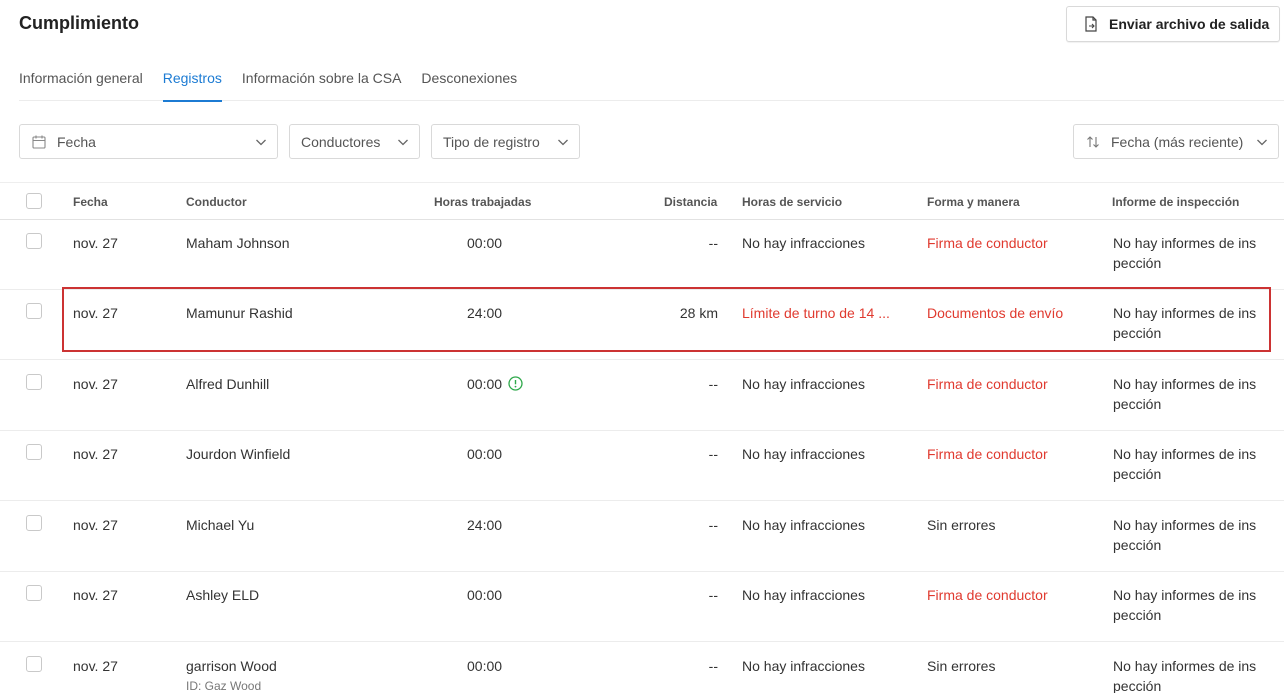 The width and height of the screenshot is (1284, 693). Describe the element at coordinates (220, 525) in the screenshot. I see `row-driver: Michael Yu` at that location.